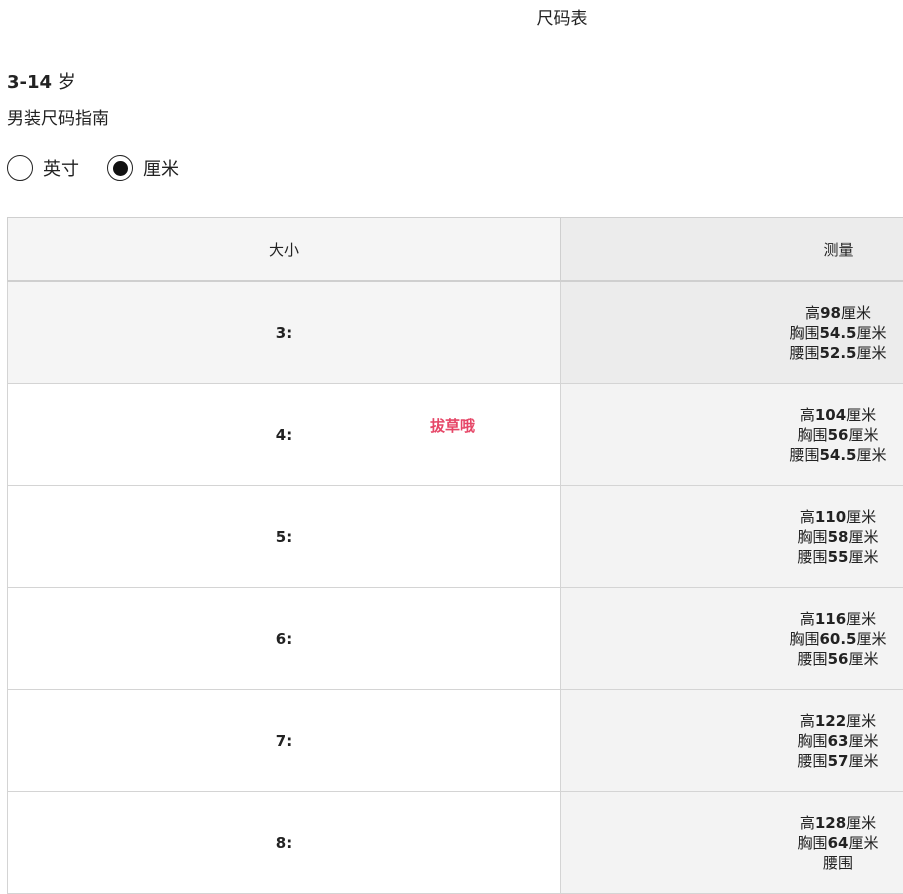 The height and width of the screenshot is (894, 903). I want to click on height-measurement: 高128厘米, so click(838, 823).